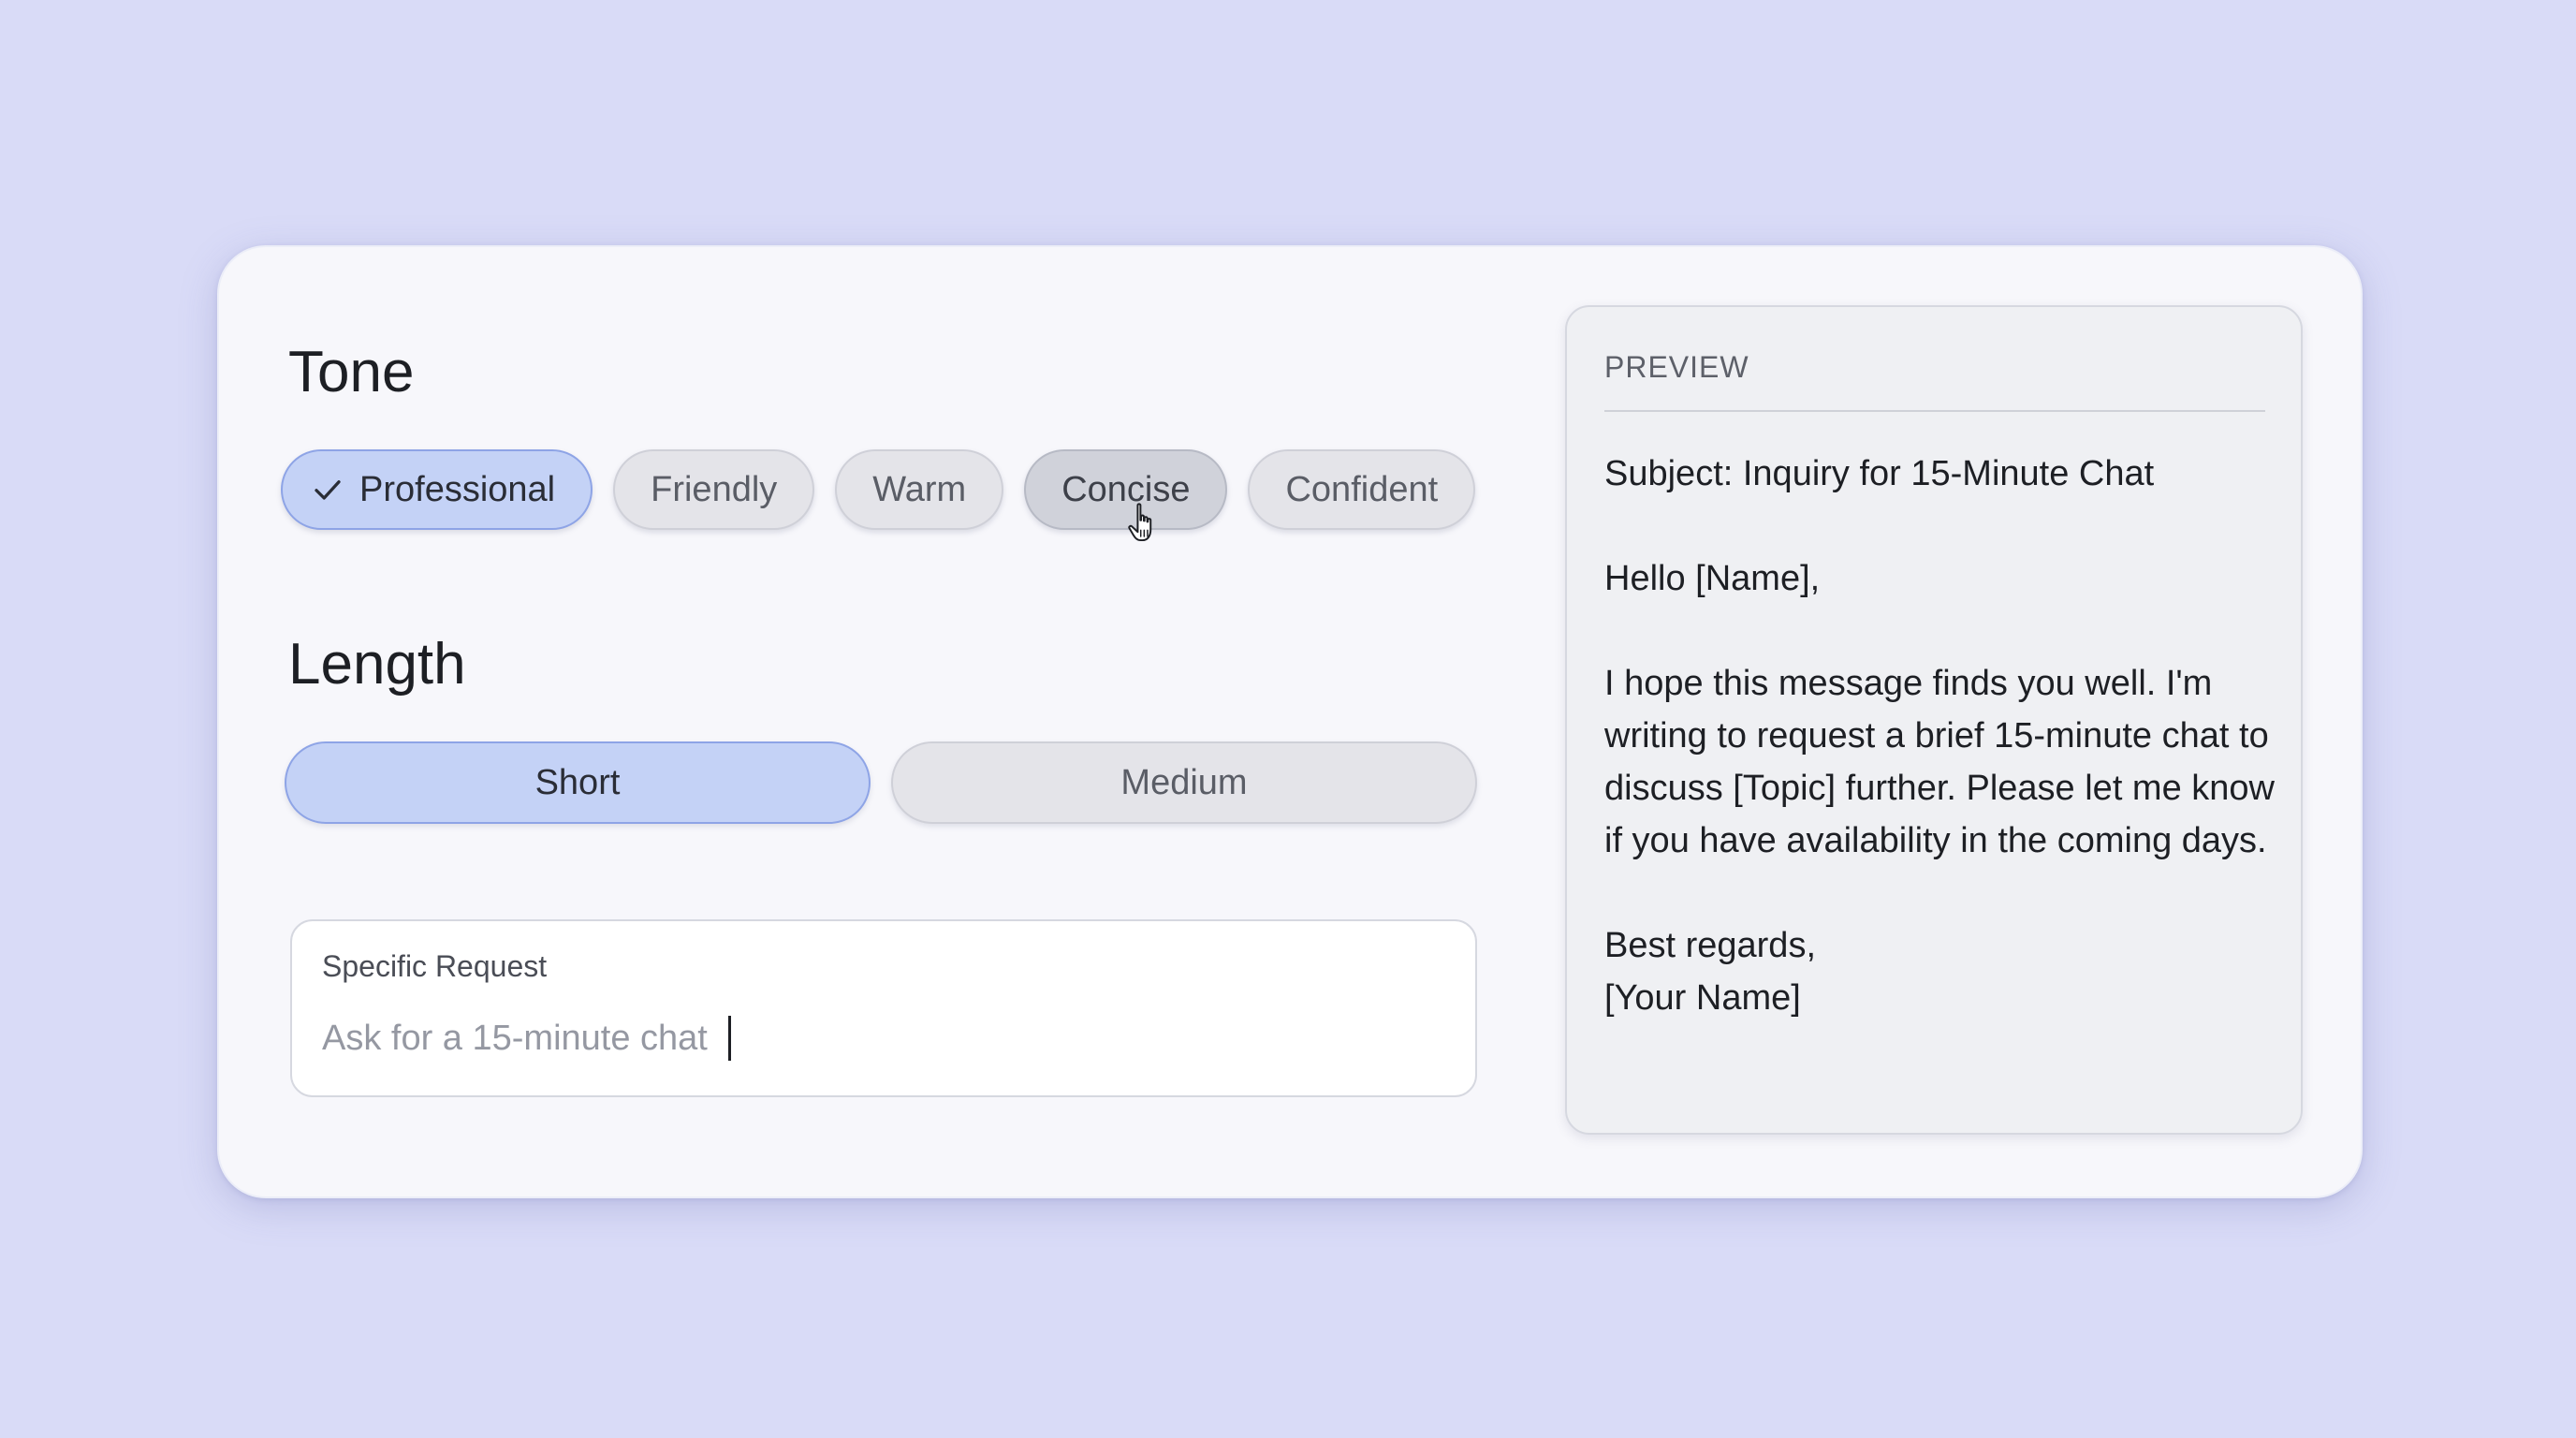  What do you see at coordinates (1676, 367) in the screenshot?
I see `preview-label: PREVIEW` at bounding box center [1676, 367].